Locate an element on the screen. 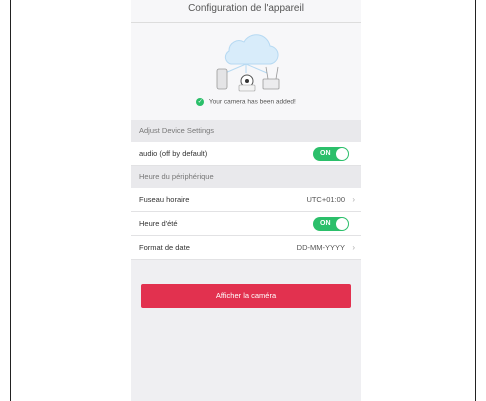 This screenshot has width=486, height=401. audio-toggle: ON is located at coordinates (331, 154).